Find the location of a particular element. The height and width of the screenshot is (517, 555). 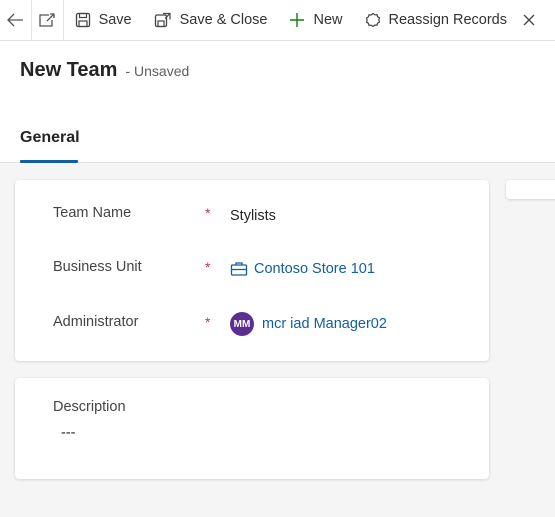

team-name-label: Team Name is located at coordinates (92, 213).